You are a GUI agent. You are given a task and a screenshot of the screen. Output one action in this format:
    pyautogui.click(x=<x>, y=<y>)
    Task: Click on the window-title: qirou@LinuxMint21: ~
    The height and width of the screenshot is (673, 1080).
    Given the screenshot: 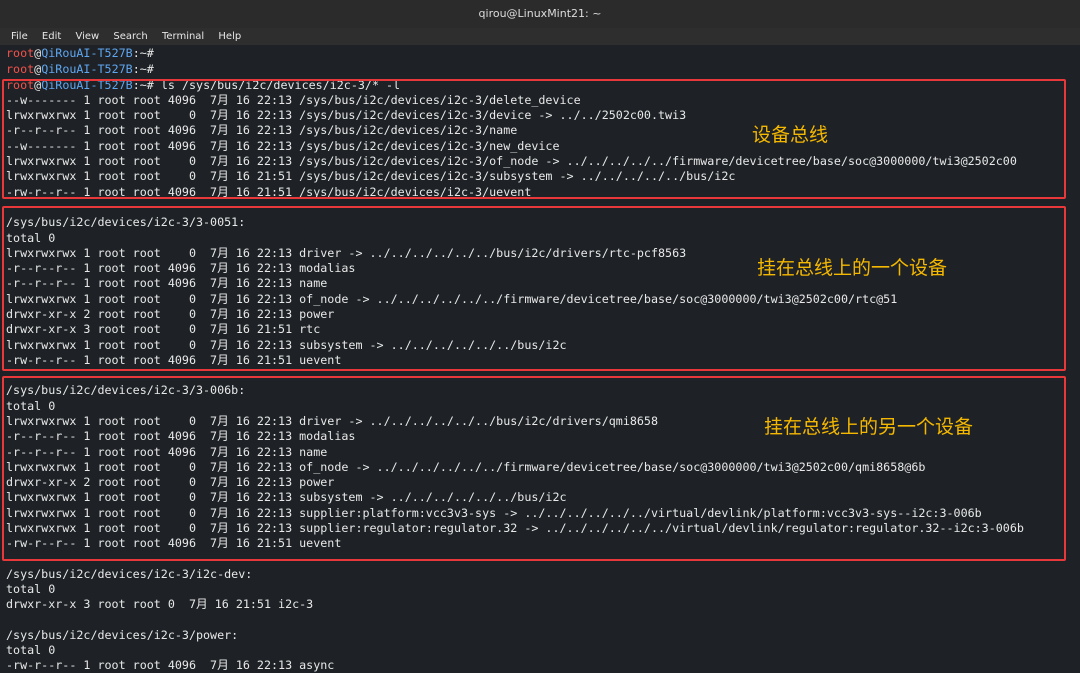 What is the action you would take?
    pyautogui.click(x=540, y=13)
    